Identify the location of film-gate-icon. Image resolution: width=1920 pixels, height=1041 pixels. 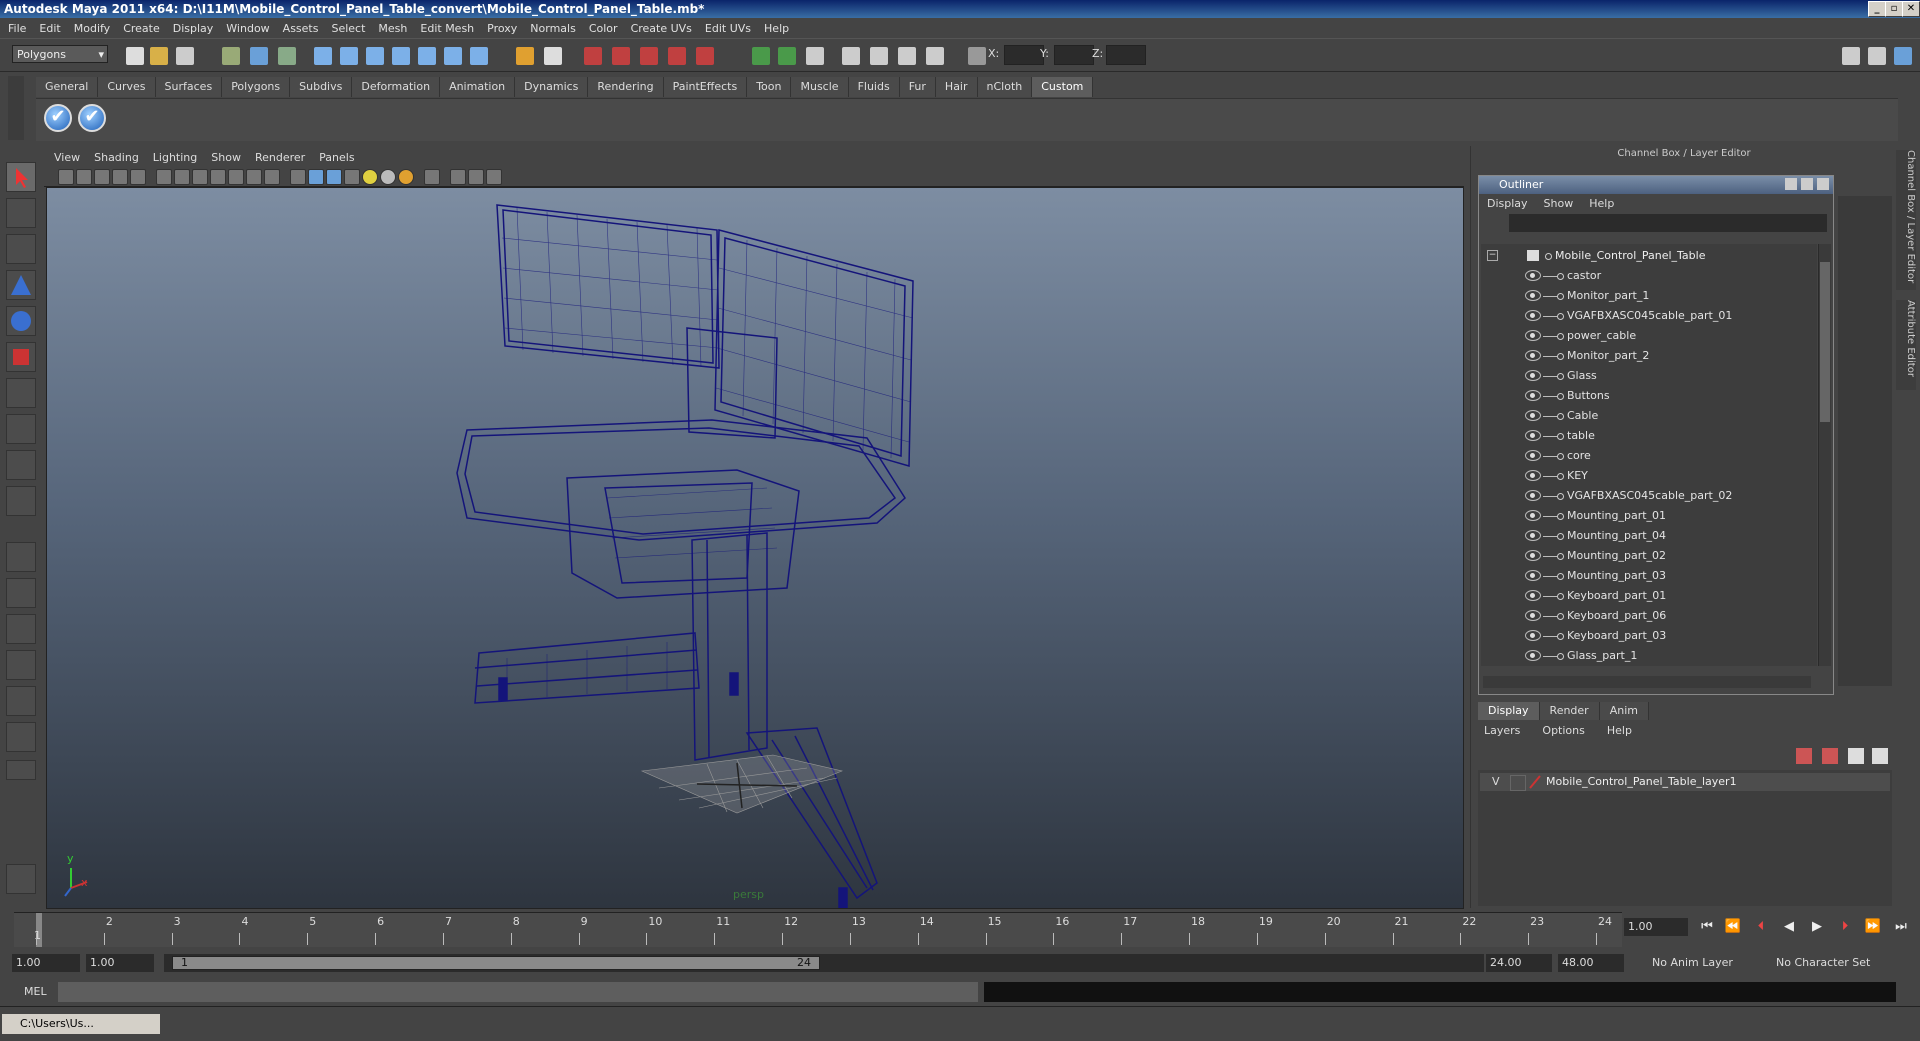
(182, 177).